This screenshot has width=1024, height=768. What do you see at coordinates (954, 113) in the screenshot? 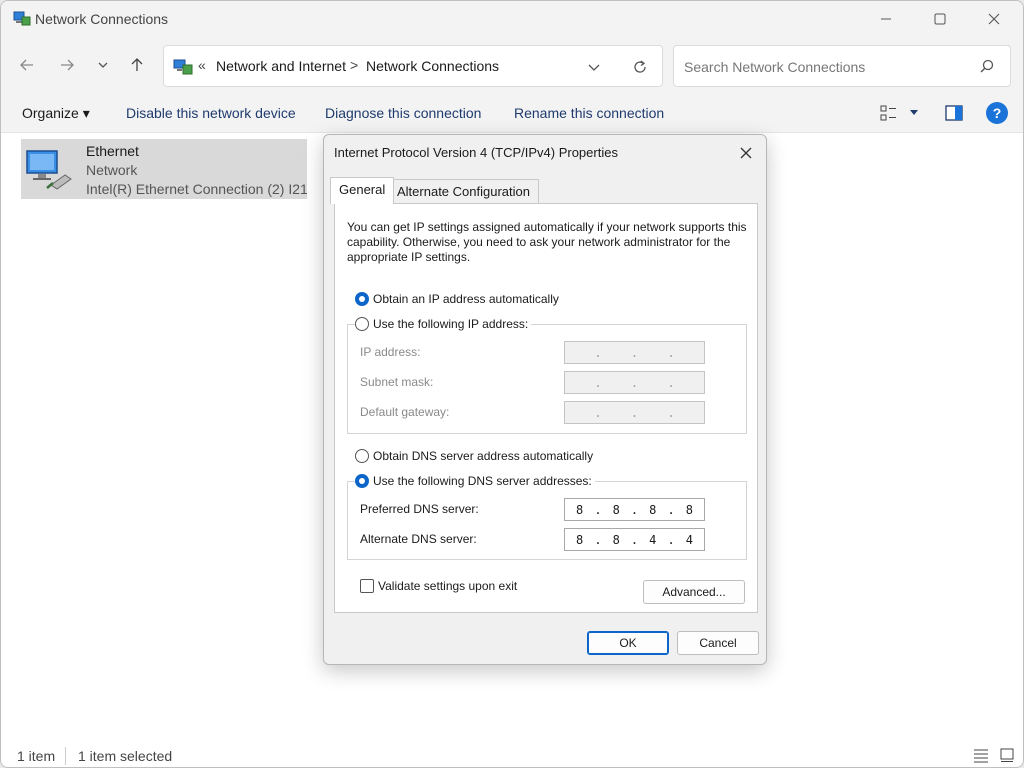
I see `preview-pane-icon` at bounding box center [954, 113].